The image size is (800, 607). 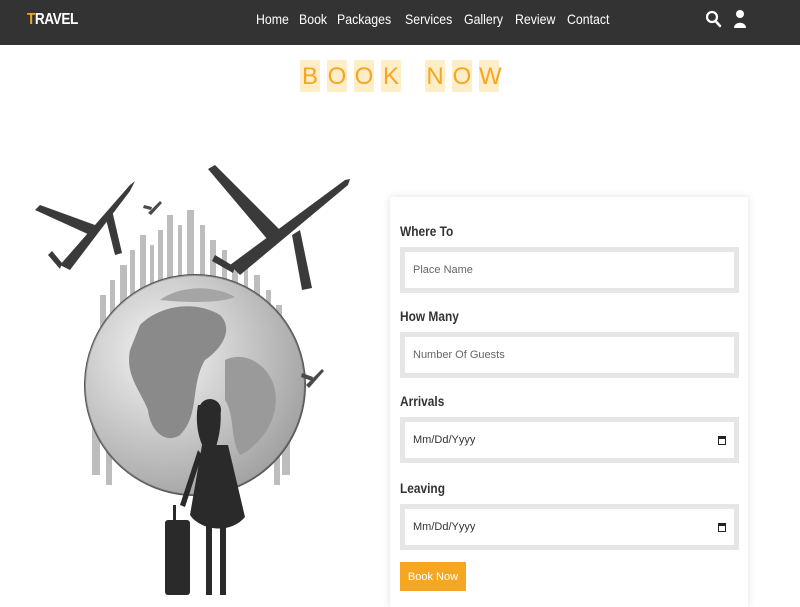 I want to click on guests-input, so click(x=569, y=355).